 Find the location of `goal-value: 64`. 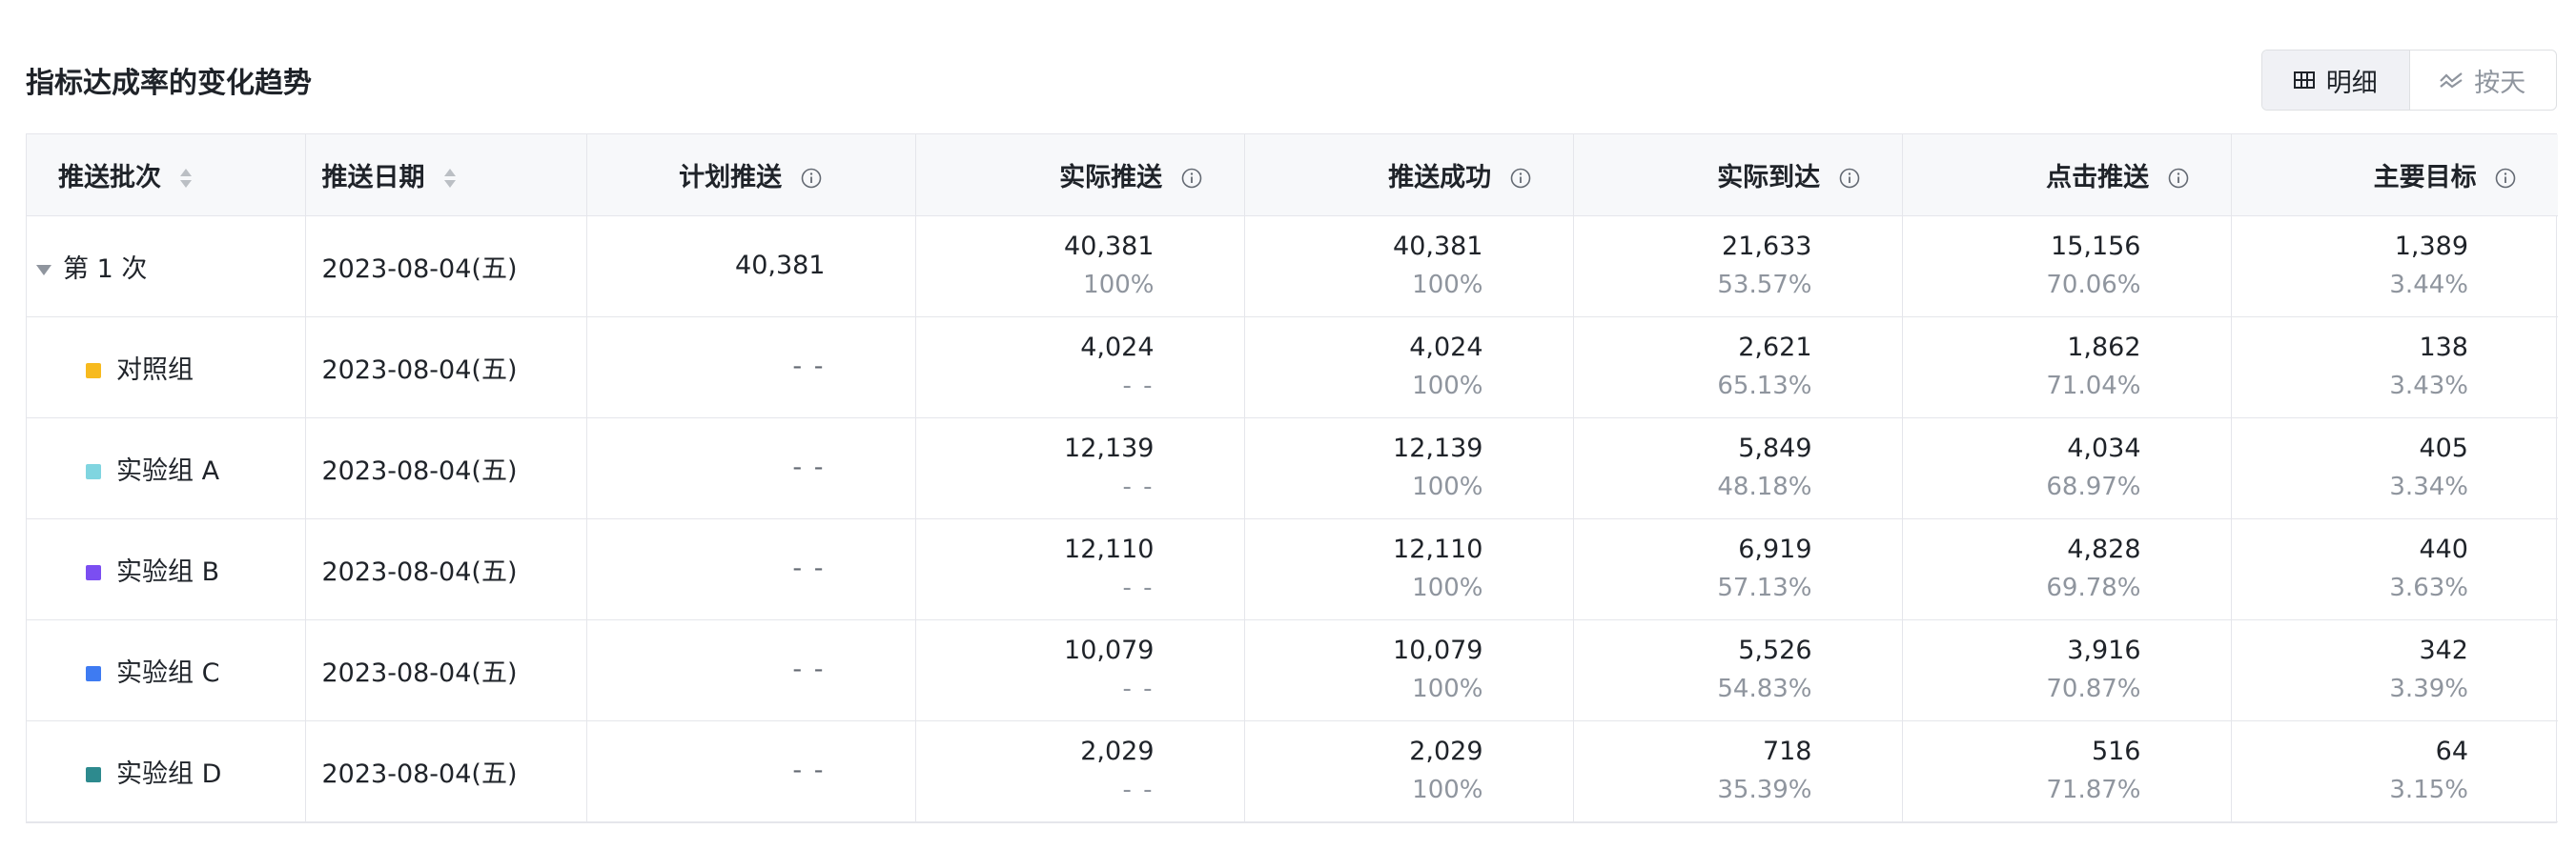

goal-value: 64 is located at coordinates (2452, 751).